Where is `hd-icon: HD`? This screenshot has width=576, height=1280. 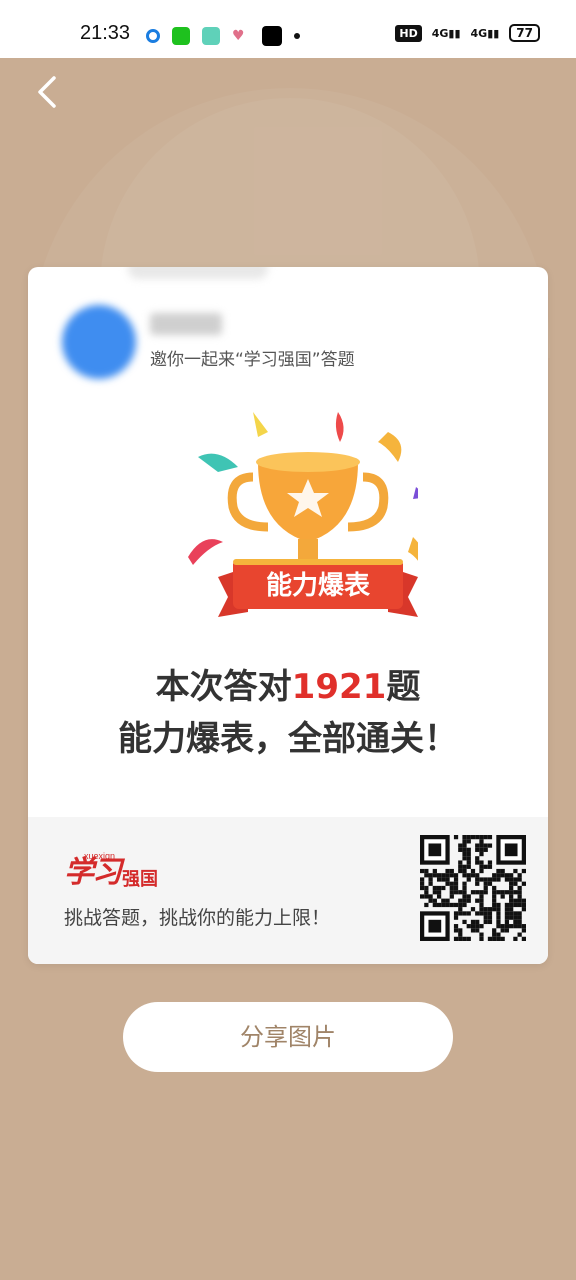 hd-icon: HD is located at coordinates (408, 33).